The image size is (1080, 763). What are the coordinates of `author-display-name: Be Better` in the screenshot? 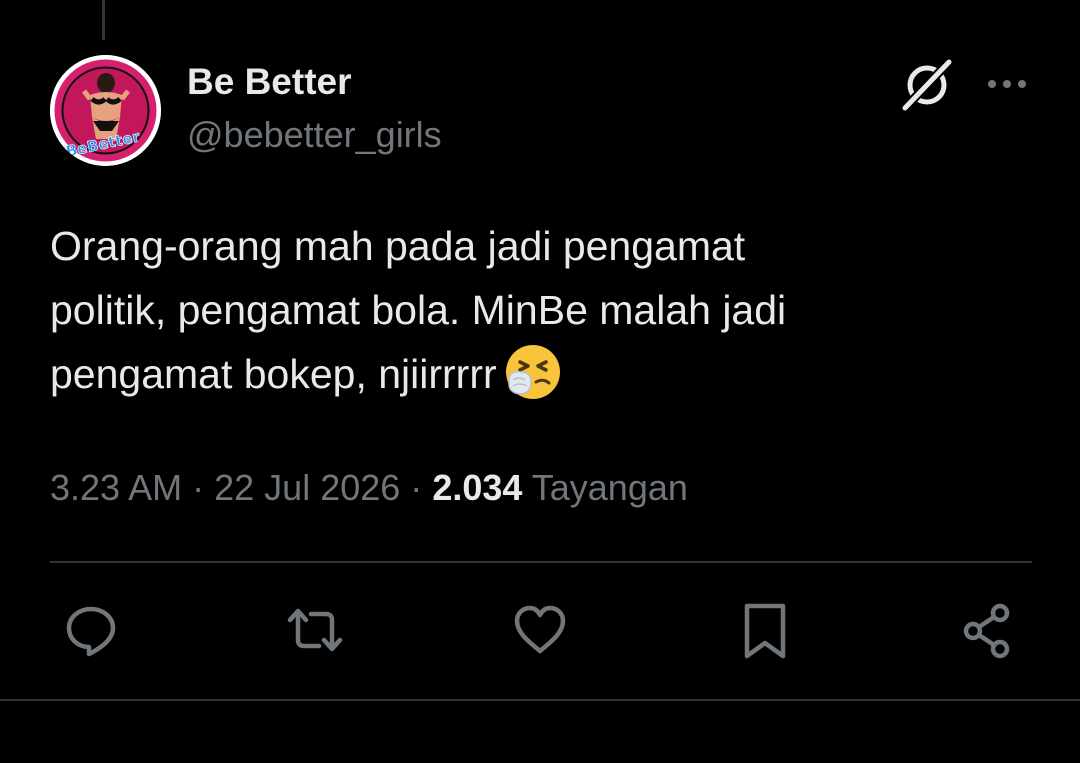 It's located at (314, 82).